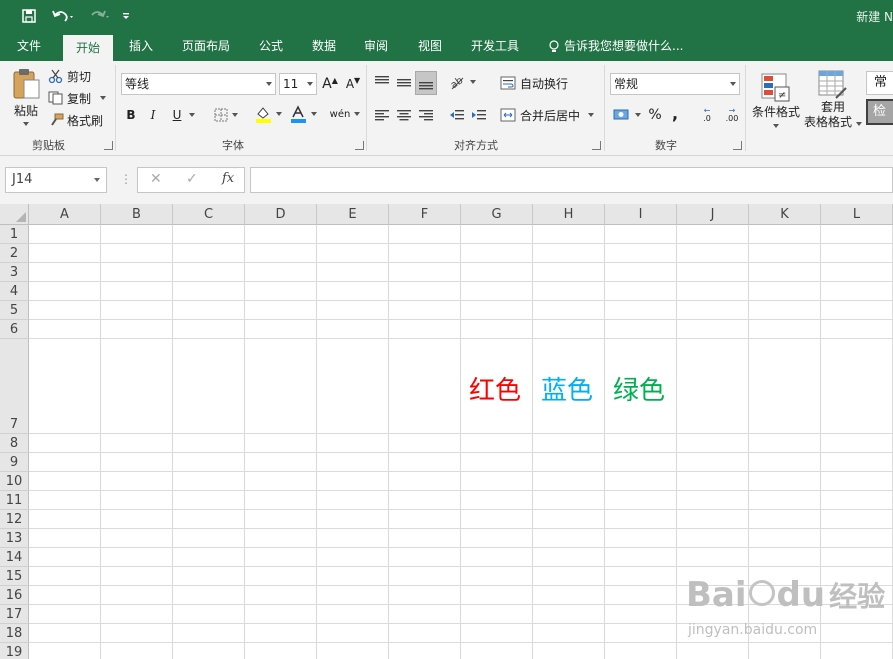 The width and height of the screenshot is (893, 659). Describe the element at coordinates (137, 214) in the screenshot. I see `column-header-b: B` at that location.